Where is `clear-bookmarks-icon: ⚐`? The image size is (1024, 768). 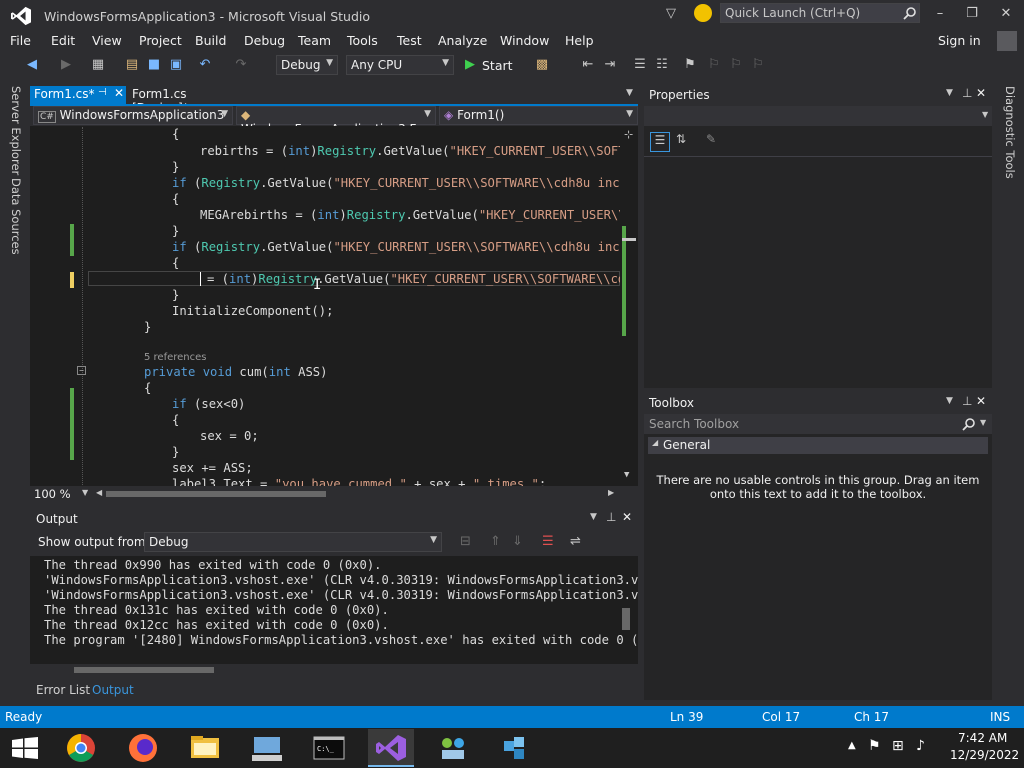
clear-bookmarks-icon: ⚐ is located at coordinates (758, 65).